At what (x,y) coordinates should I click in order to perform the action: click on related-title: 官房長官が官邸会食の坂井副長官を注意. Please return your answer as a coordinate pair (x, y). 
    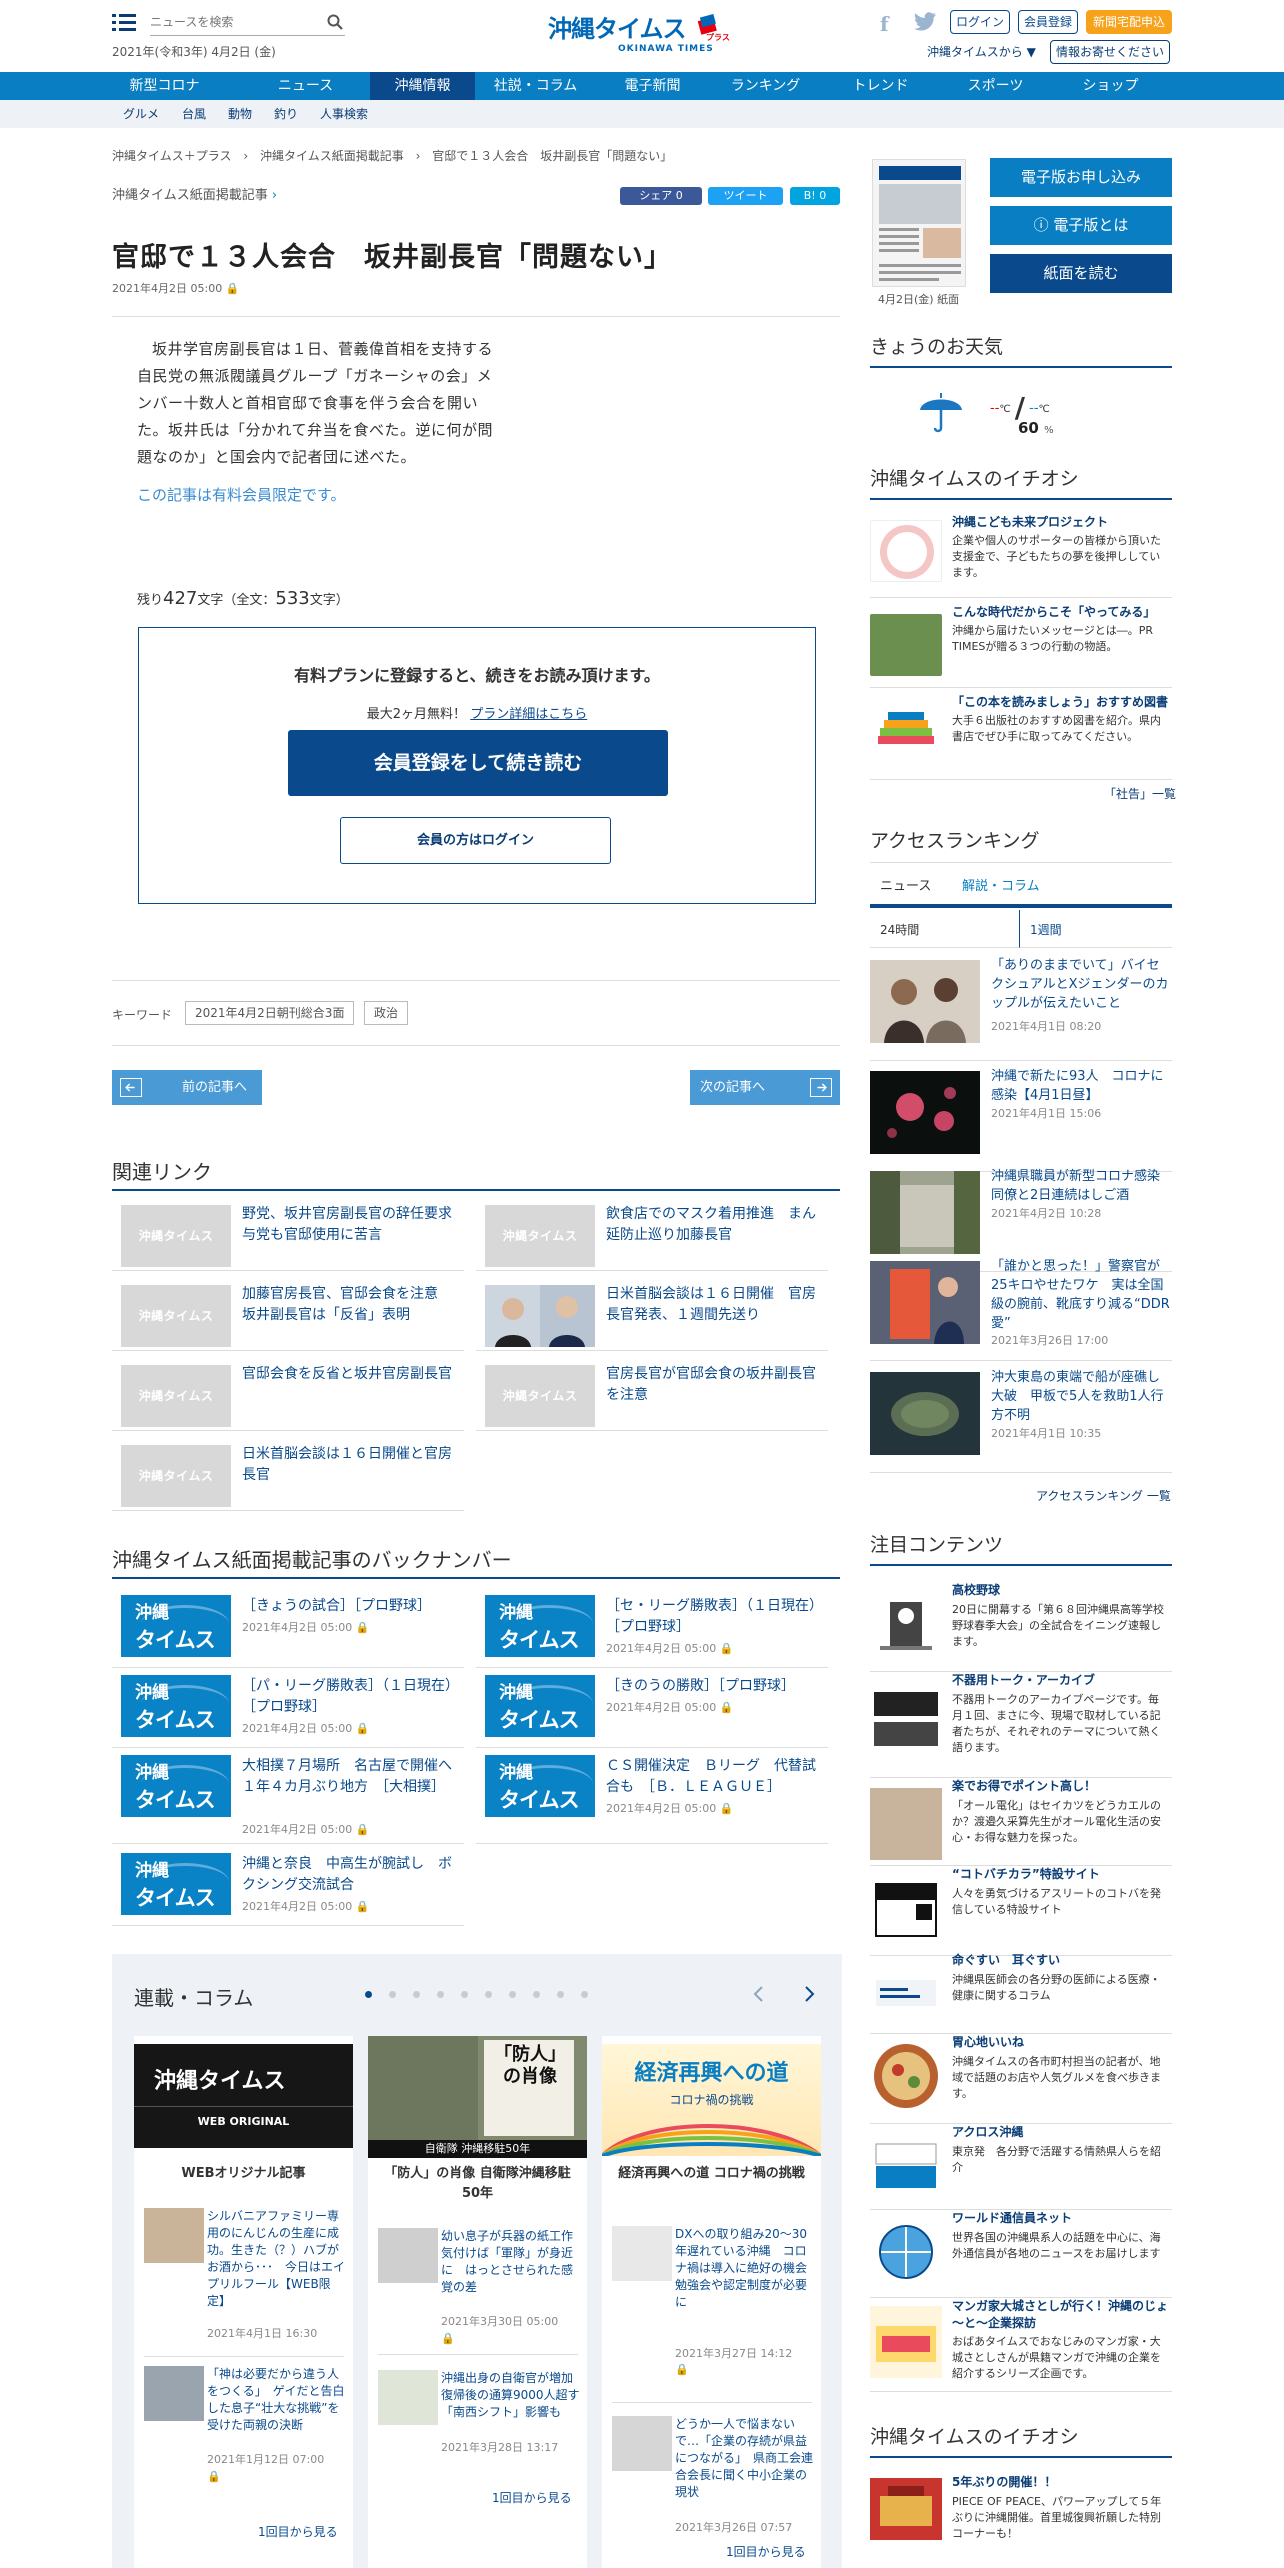
    Looking at the image, I should click on (717, 1385).